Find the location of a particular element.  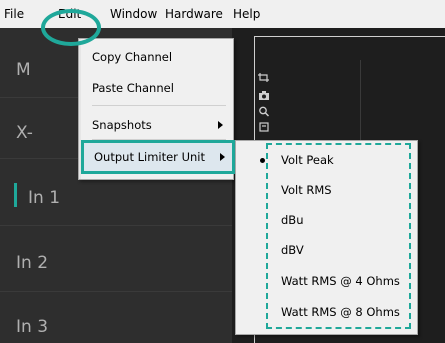

selected-bullet-icon is located at coordinates (262, 160).